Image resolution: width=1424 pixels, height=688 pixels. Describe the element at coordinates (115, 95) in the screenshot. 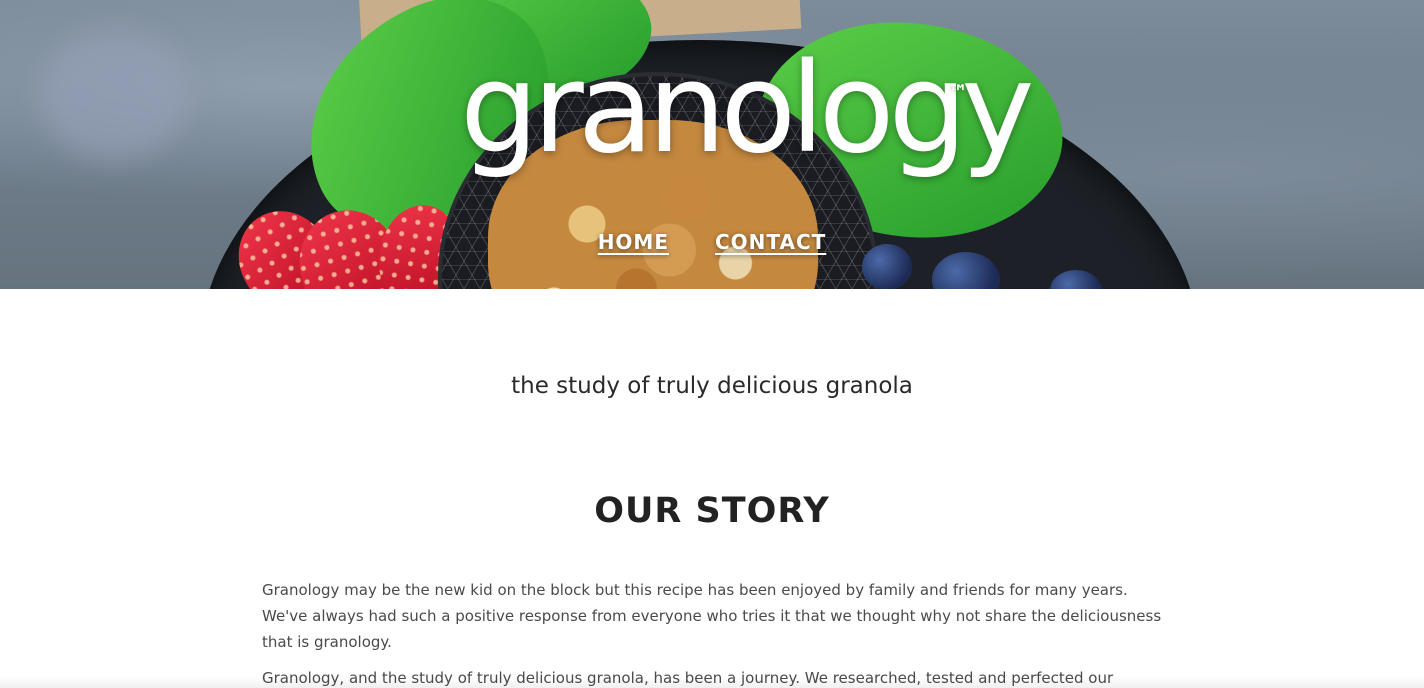

I see `background-blur` at that location.